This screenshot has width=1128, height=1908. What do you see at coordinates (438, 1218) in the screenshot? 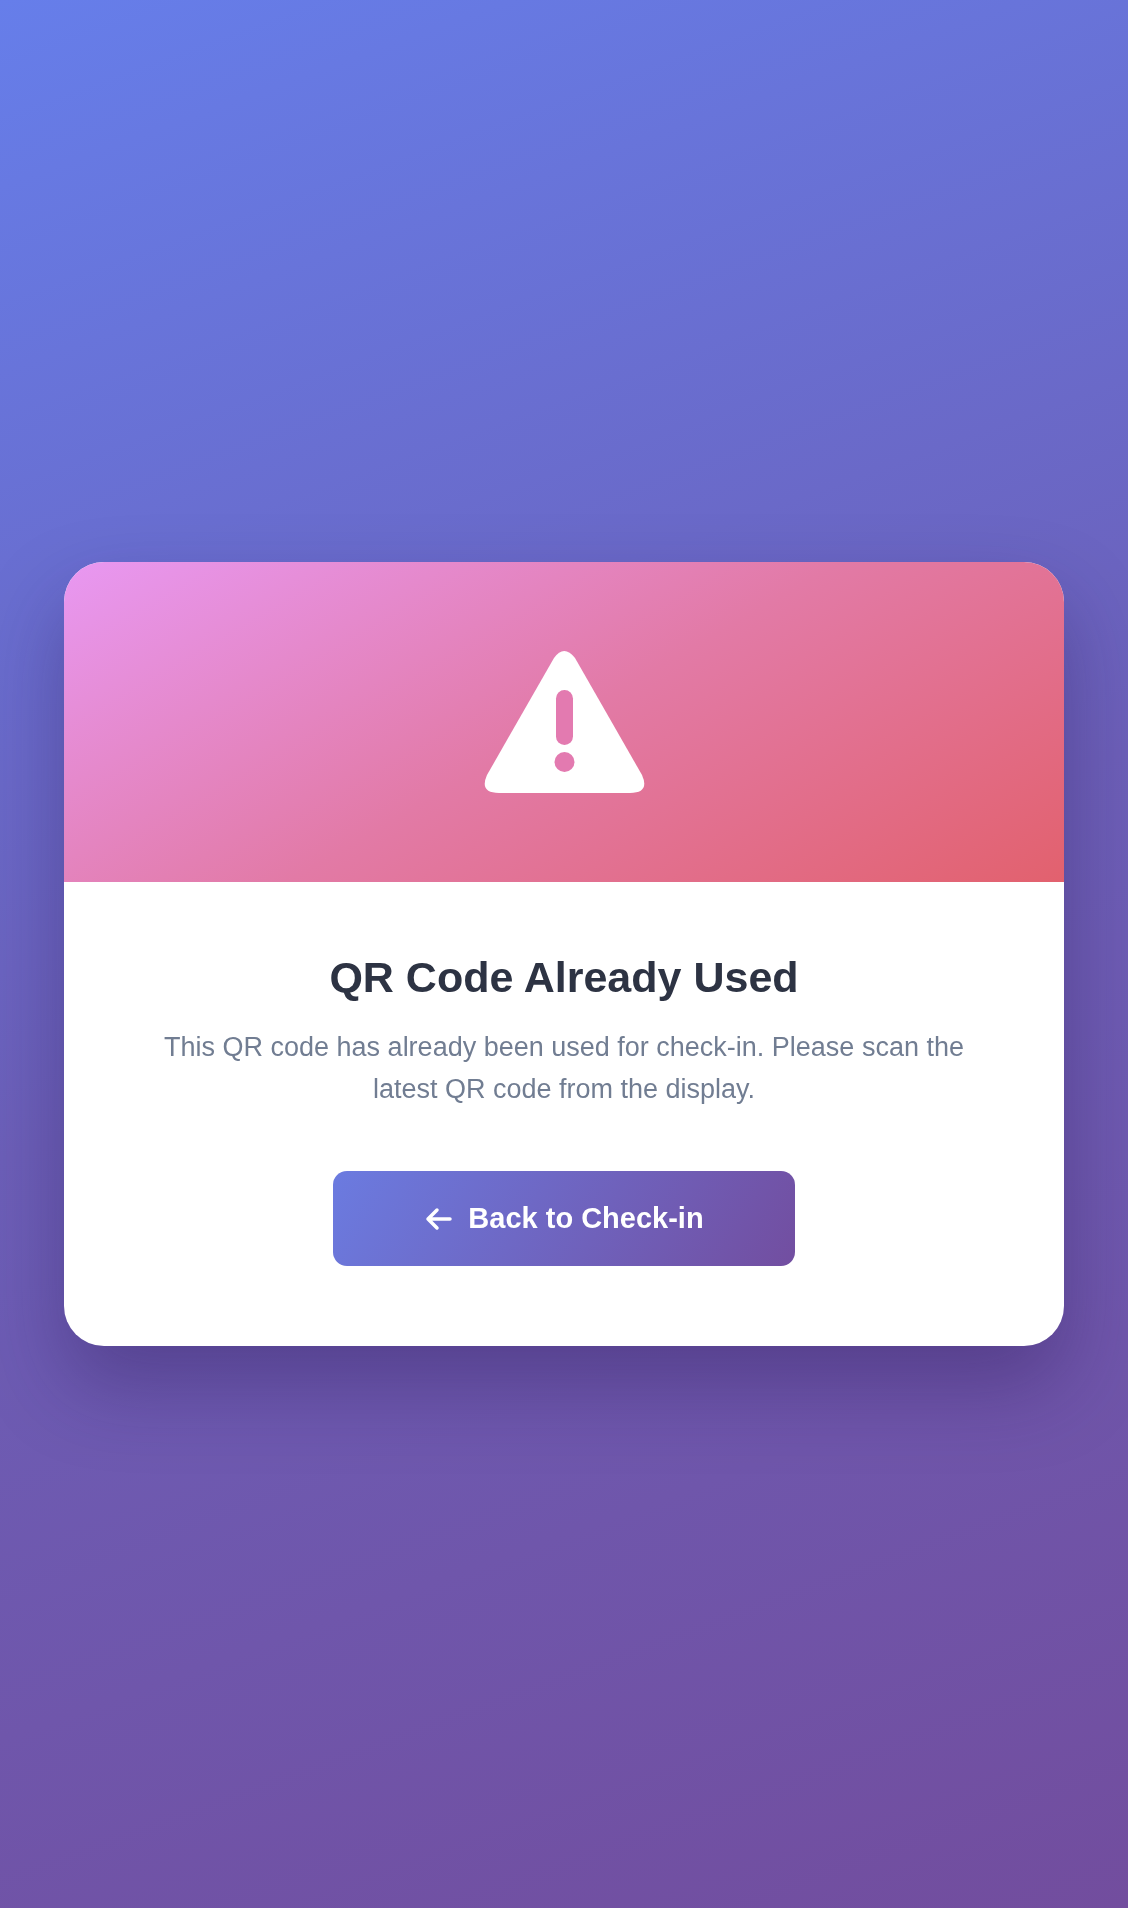
I see `arrow-left-icon` at bounding box center [438, 1218].